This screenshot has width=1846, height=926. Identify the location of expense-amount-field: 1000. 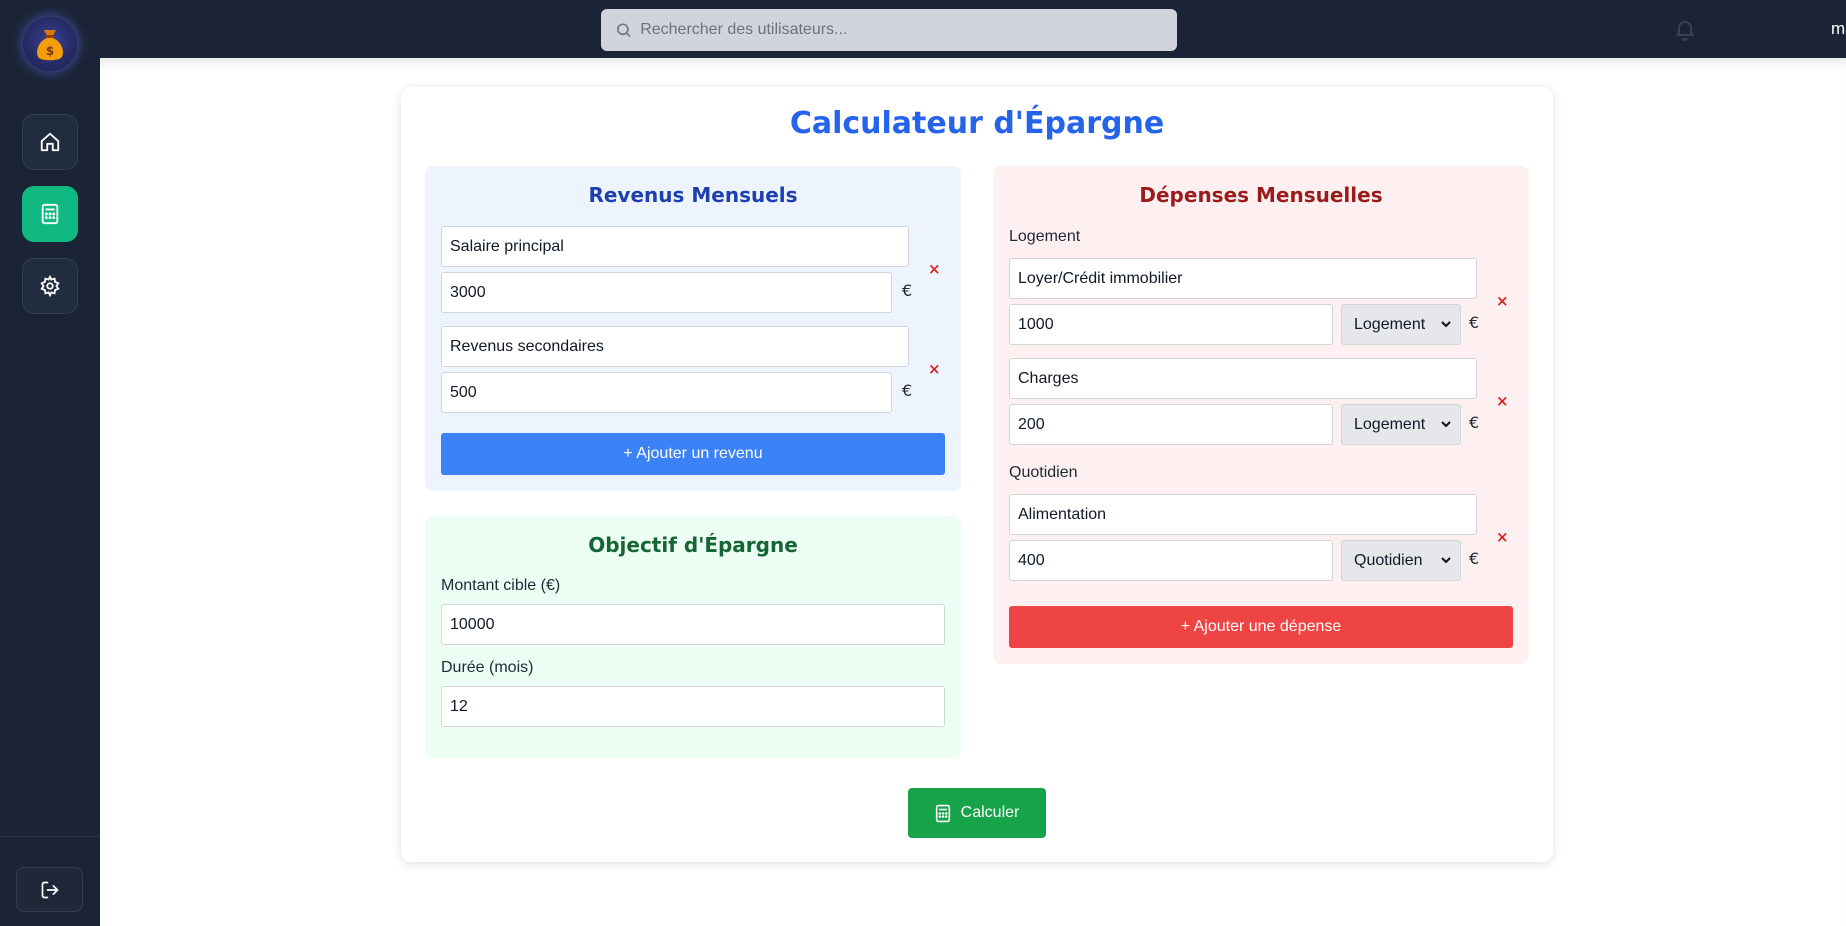
(1171, 324).